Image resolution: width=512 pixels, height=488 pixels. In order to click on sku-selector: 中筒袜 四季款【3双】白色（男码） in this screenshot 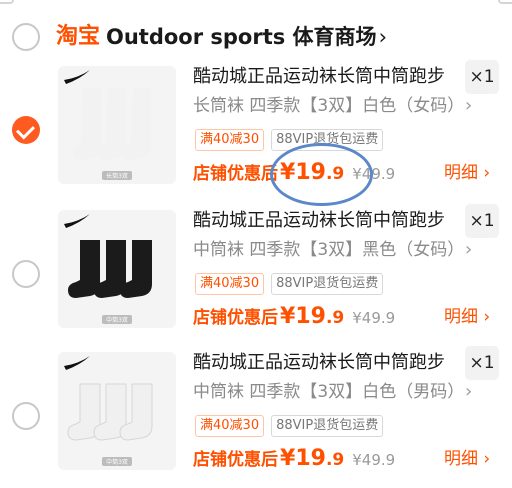, I will do `click(328, 392)`.